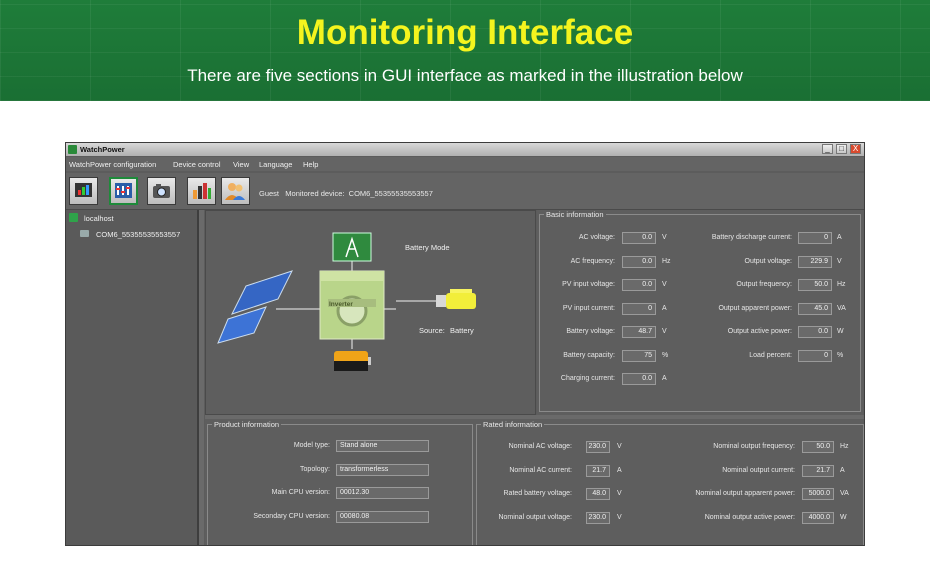 This screenshot has height=584, width=930. Describe the element at coordinates (768, 261) in the screenshot. I see `output-voltage-label: Output voltage:` at that location.